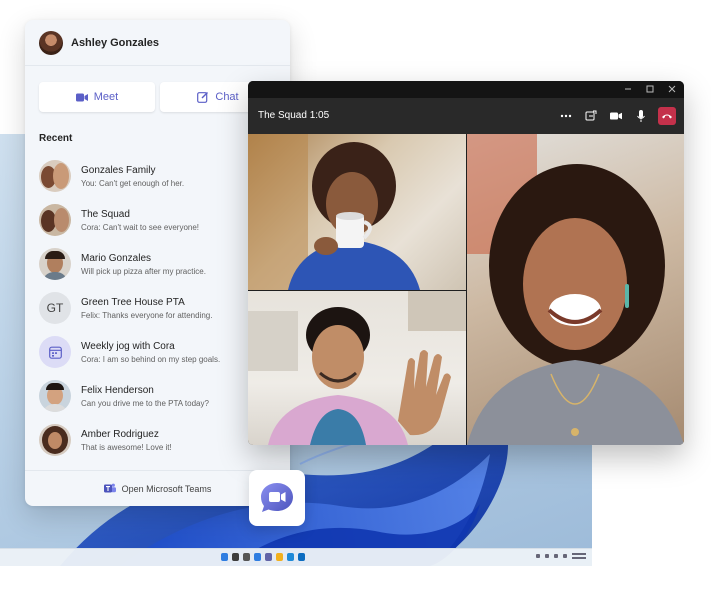  Describe the element at coordinates (143, 271) in the screenshot. I see `item-preview: Will pick up pizza after my practice.` at that location.